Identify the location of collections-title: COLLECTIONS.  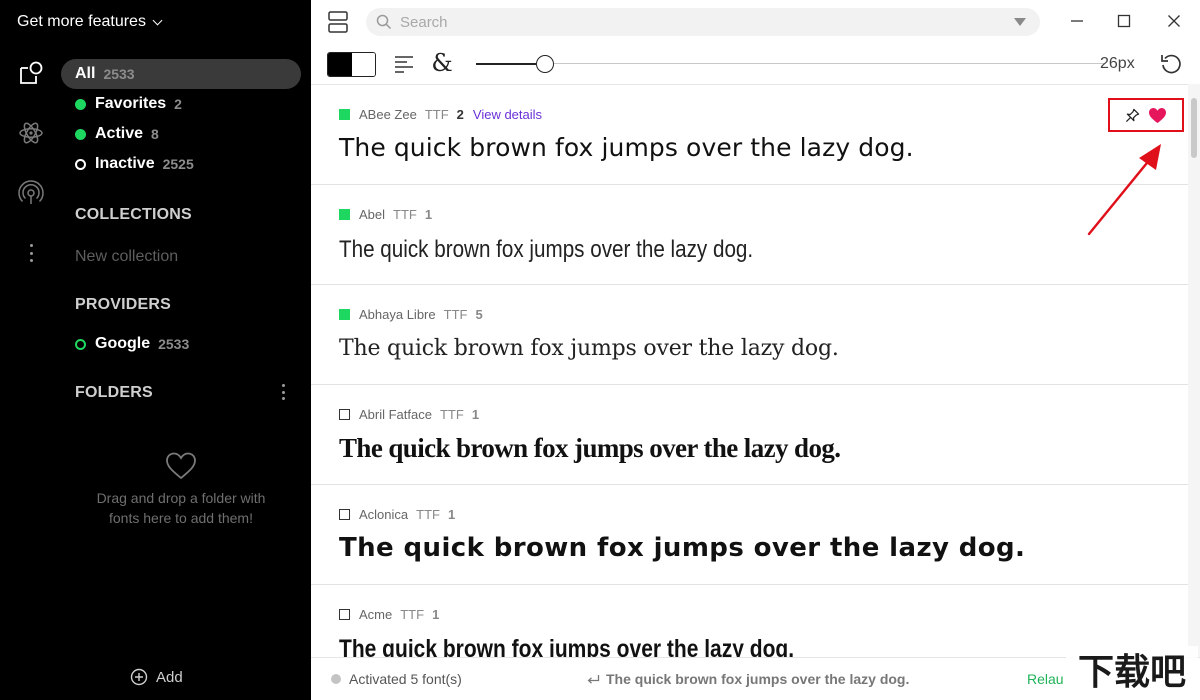
(133, 214).